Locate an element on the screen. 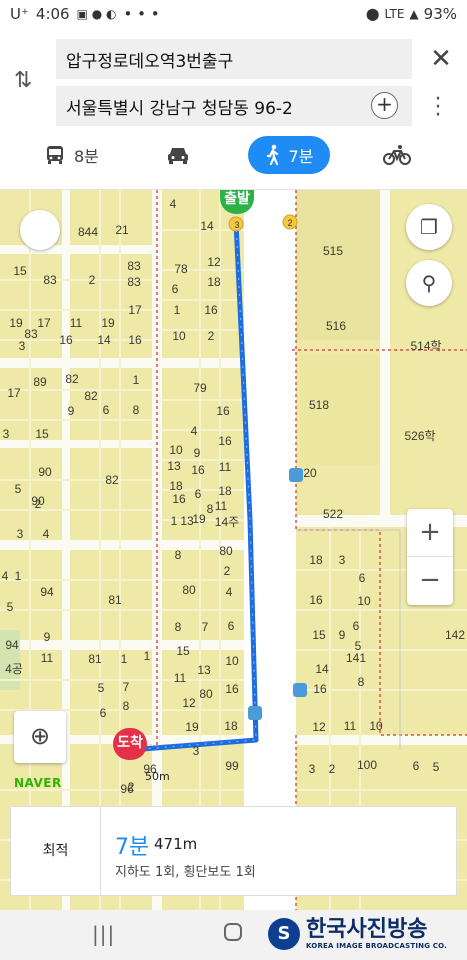 This screenshot has height=960, width=467. more-notifications: • • • is located at coordinates (141, 14).